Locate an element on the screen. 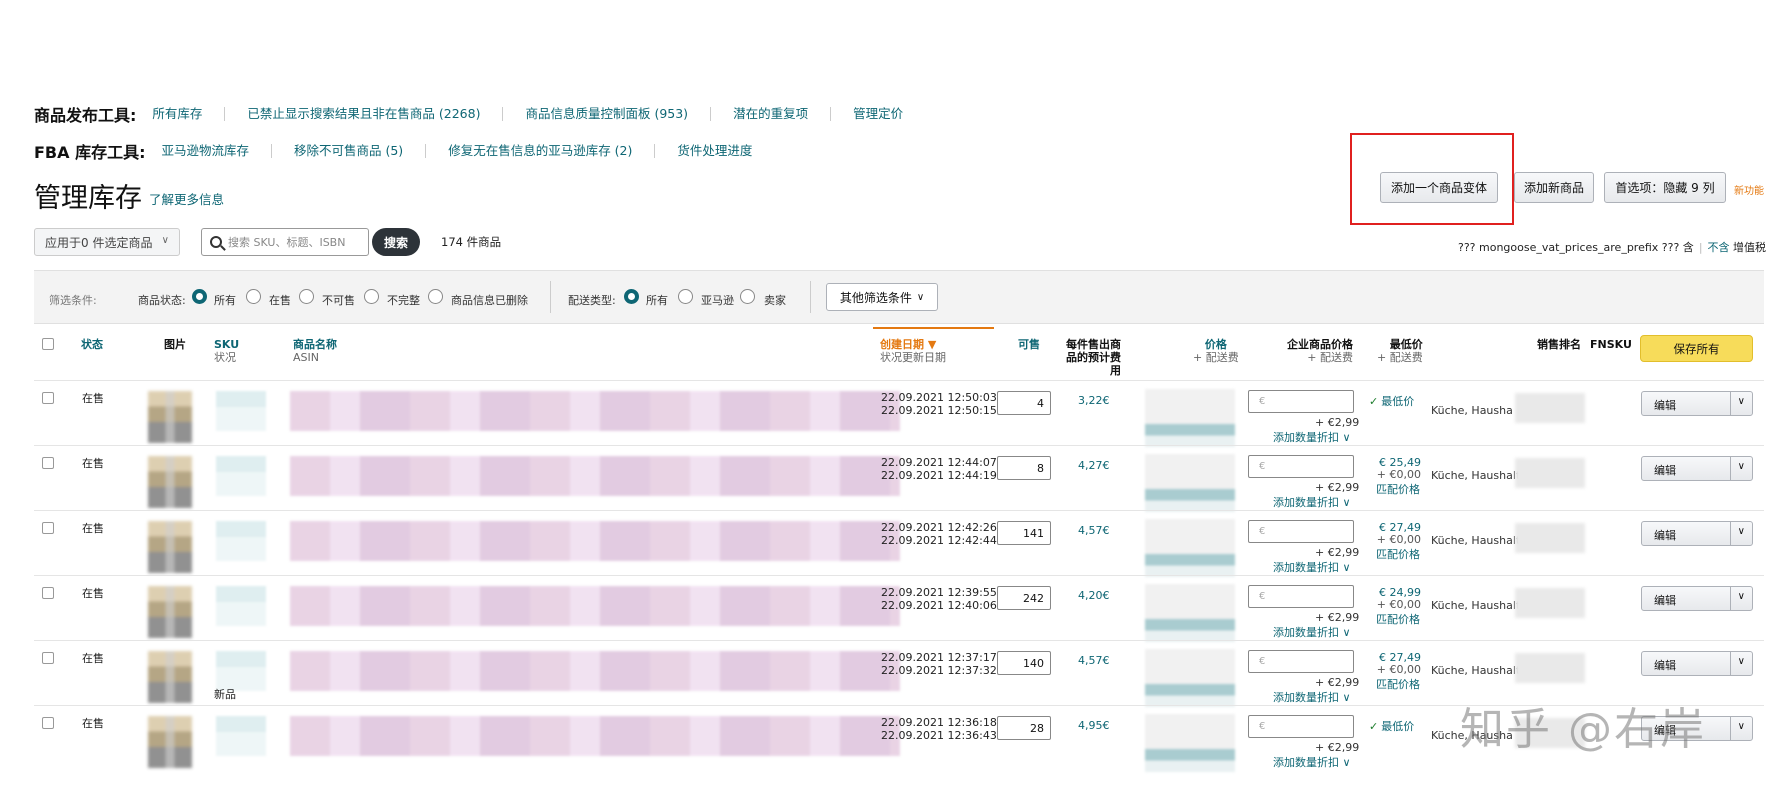 Image resolution: width=1787 pixels, height=797 pixels. add-variant-button: 添加一个商品变体 is located at coordinates (1439, 187).